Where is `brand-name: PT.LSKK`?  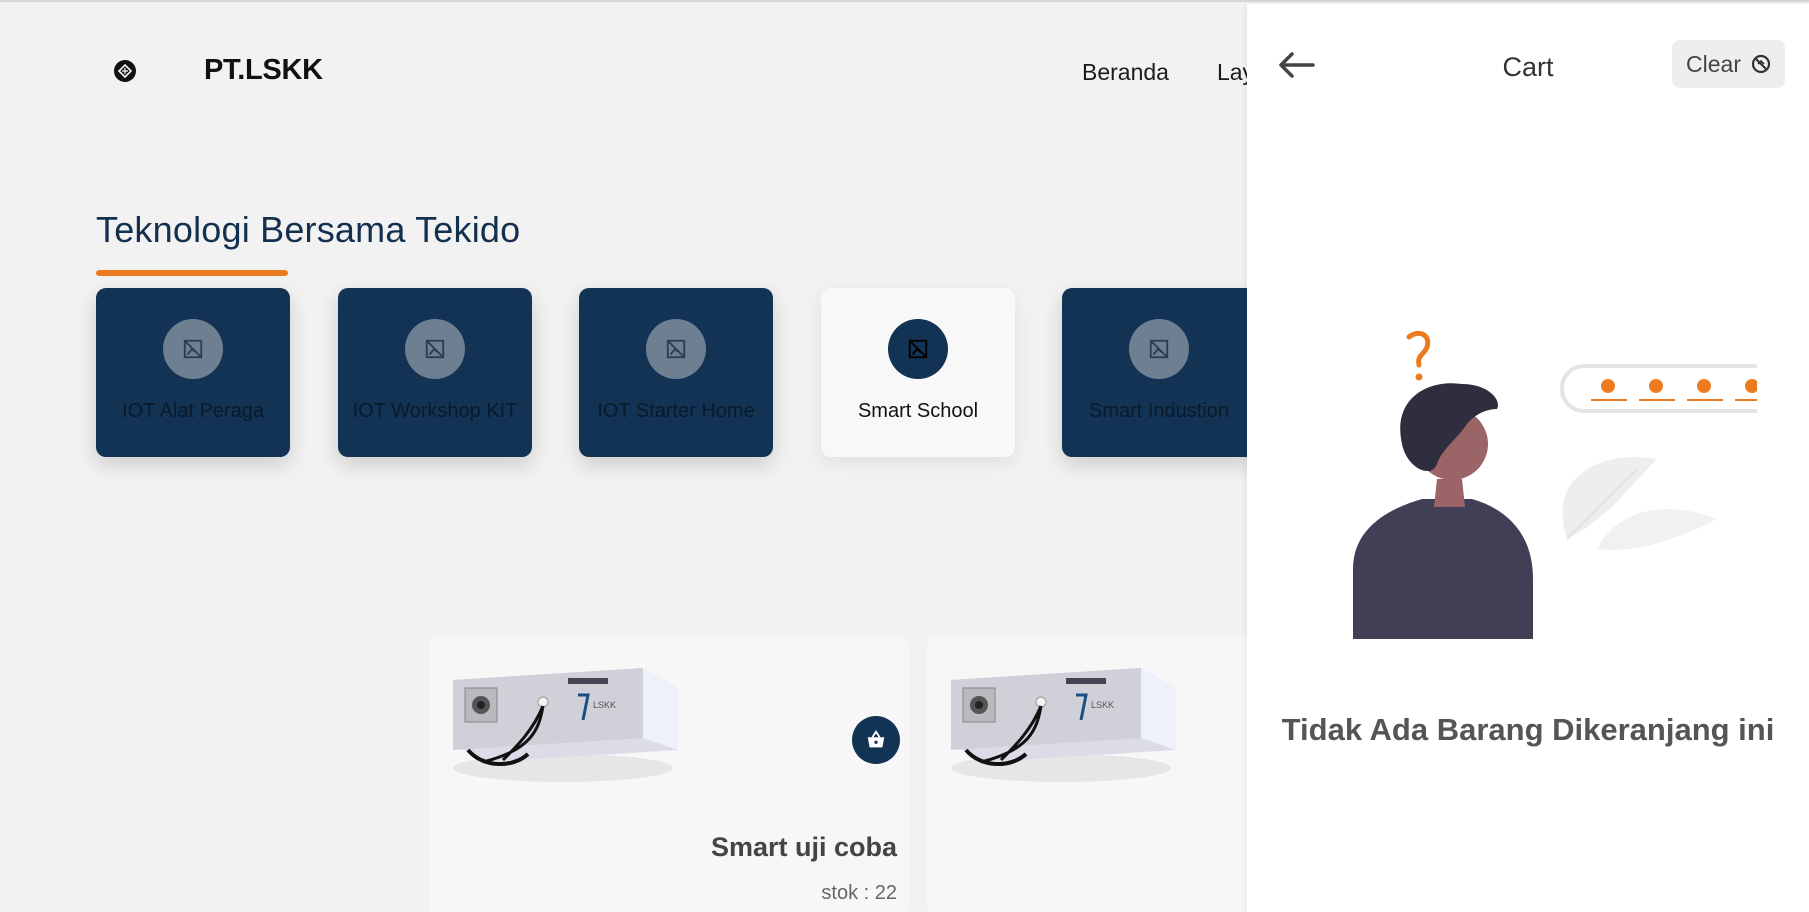 brand-name: PT.LSKK is located at coordinates (263, 70).